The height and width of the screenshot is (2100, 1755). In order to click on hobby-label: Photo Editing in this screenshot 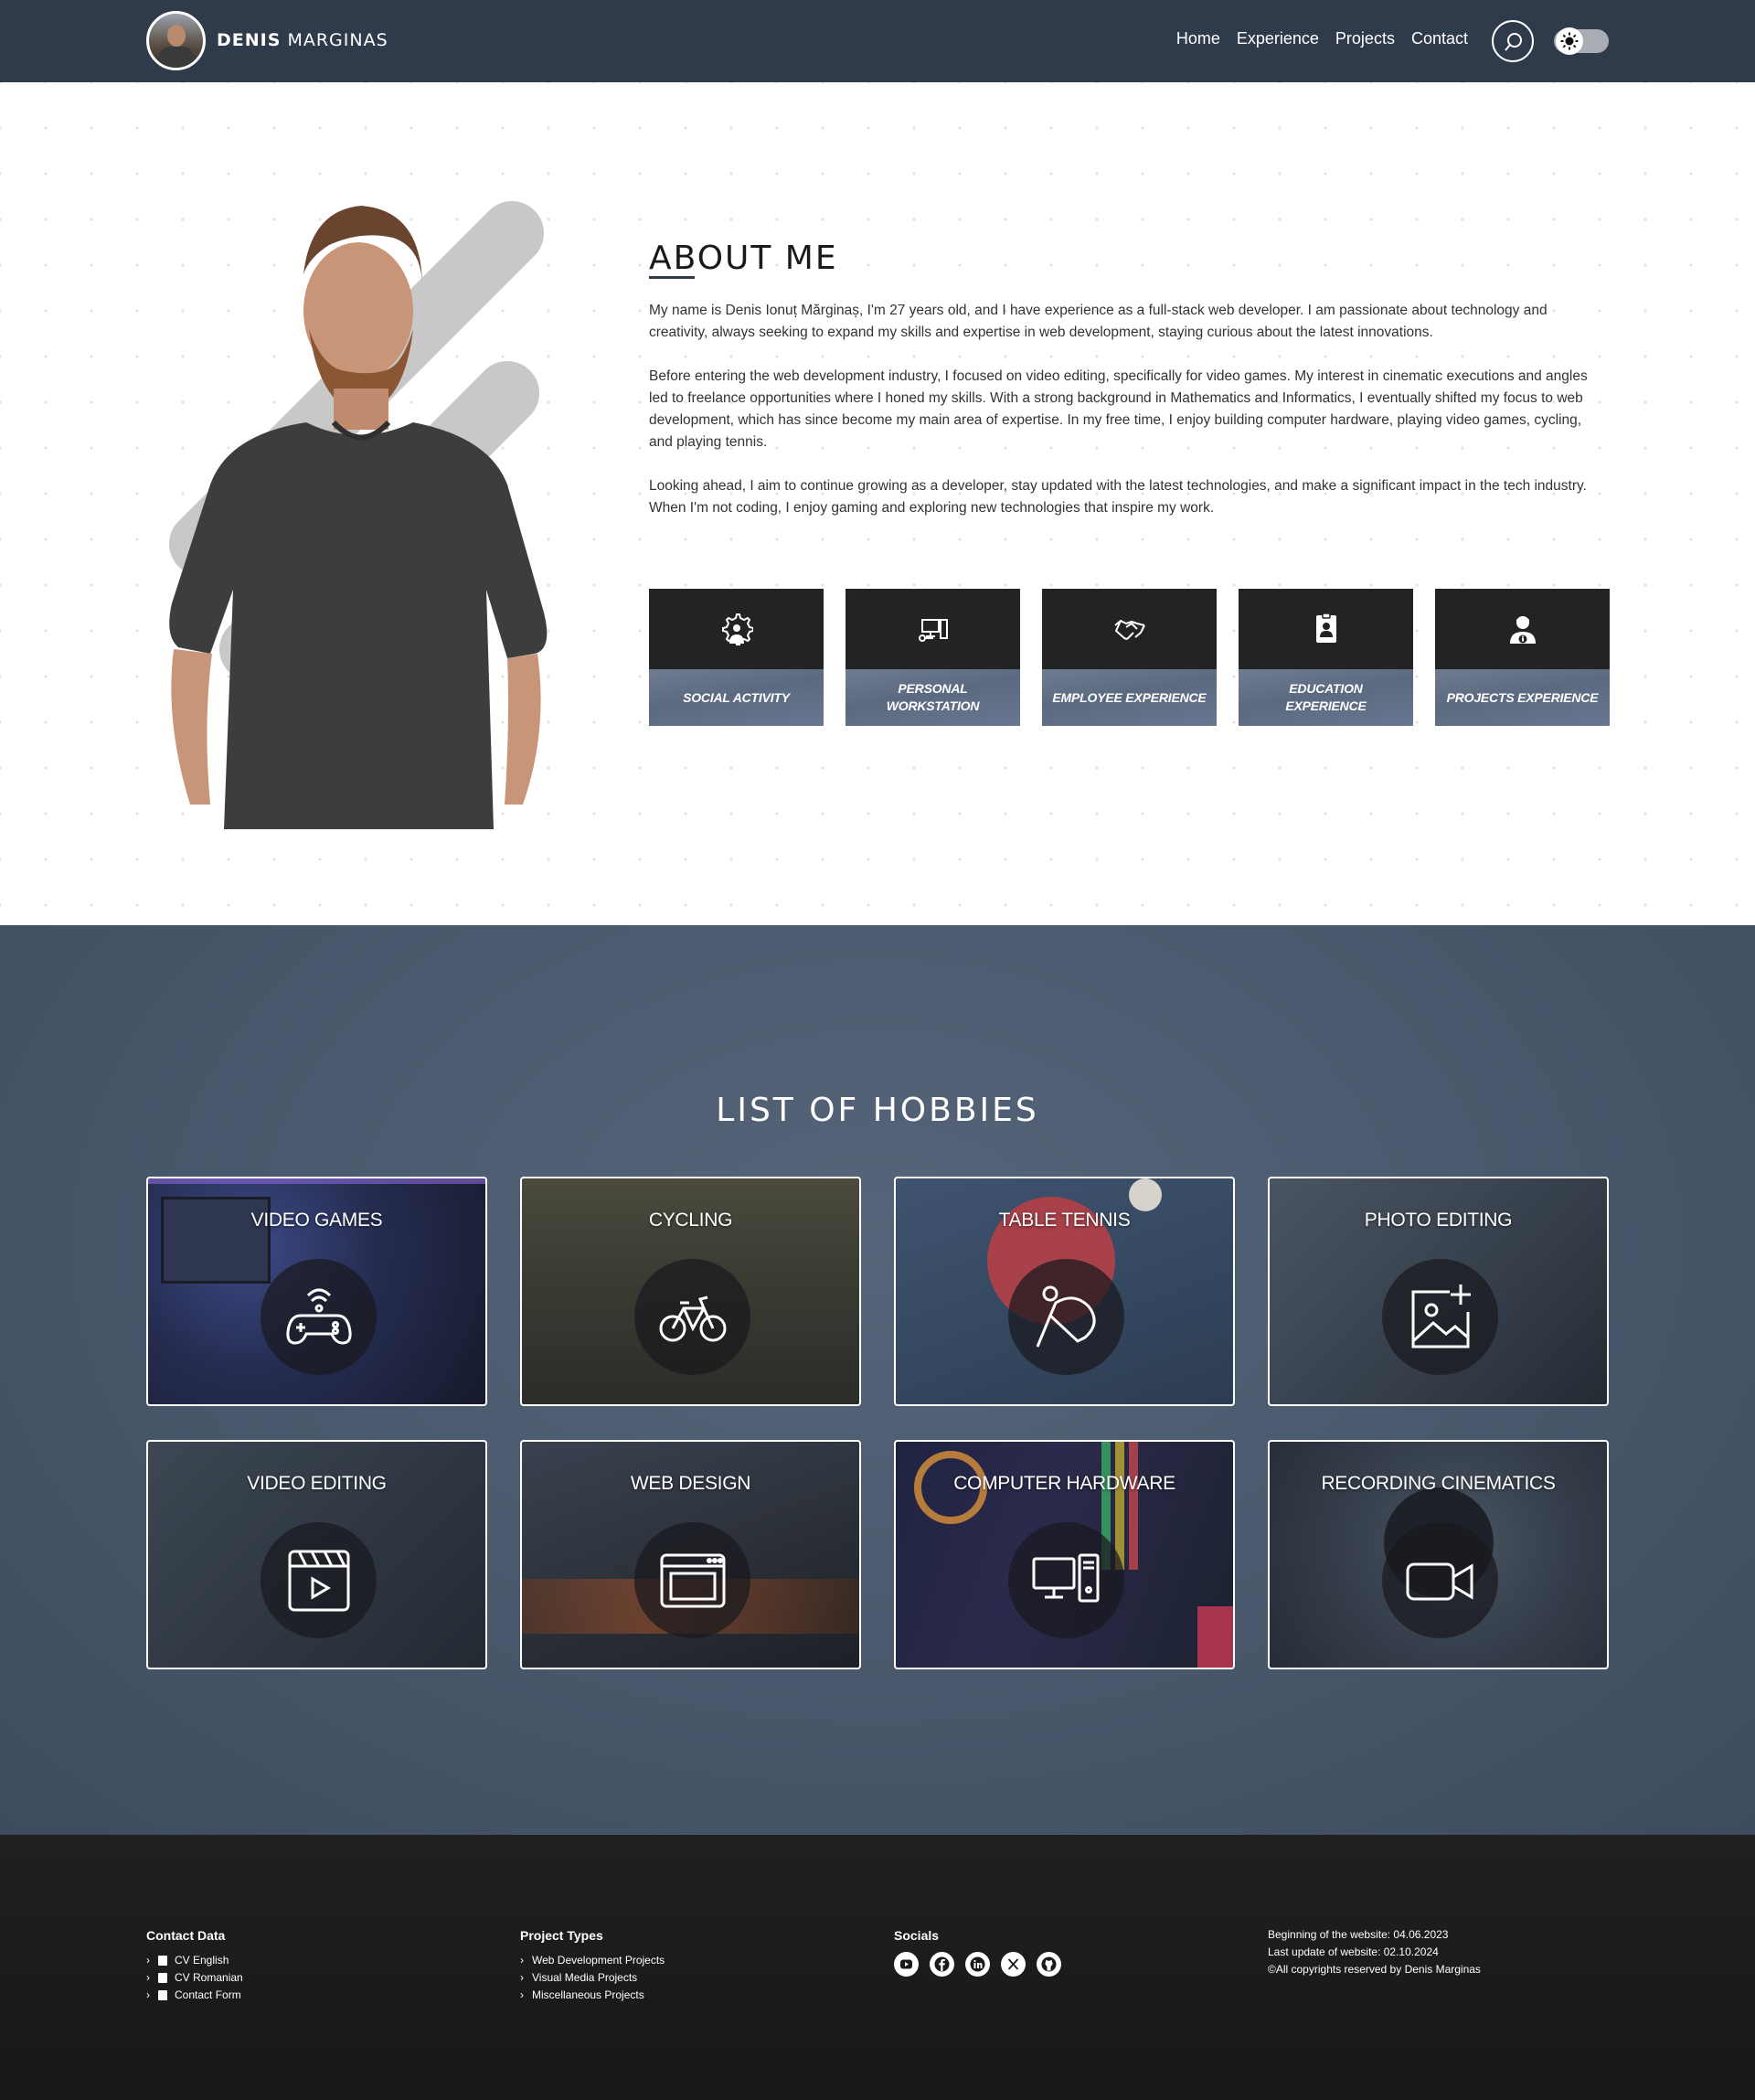, I will do `click(1438, 1220)`.